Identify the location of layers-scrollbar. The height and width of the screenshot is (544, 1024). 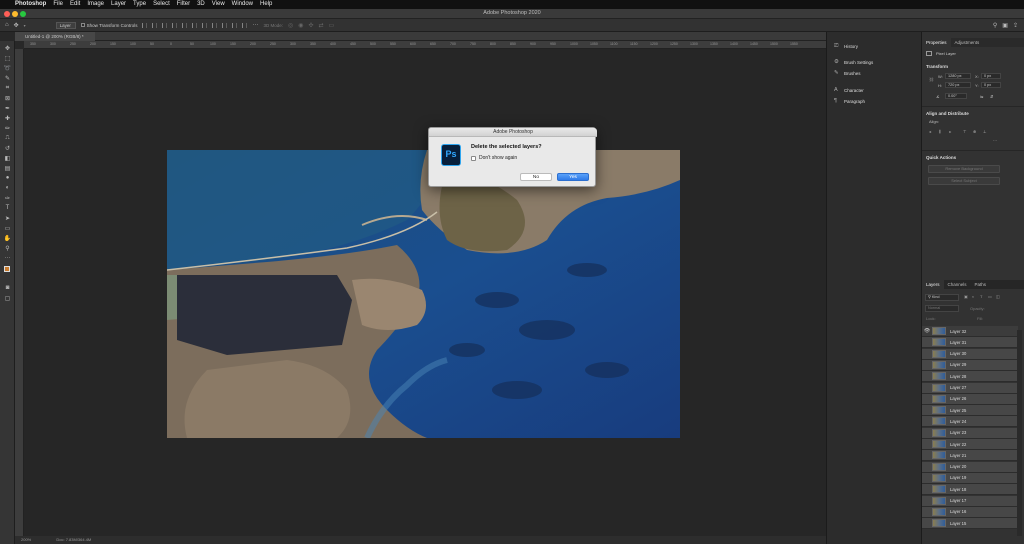
(1019, 433).